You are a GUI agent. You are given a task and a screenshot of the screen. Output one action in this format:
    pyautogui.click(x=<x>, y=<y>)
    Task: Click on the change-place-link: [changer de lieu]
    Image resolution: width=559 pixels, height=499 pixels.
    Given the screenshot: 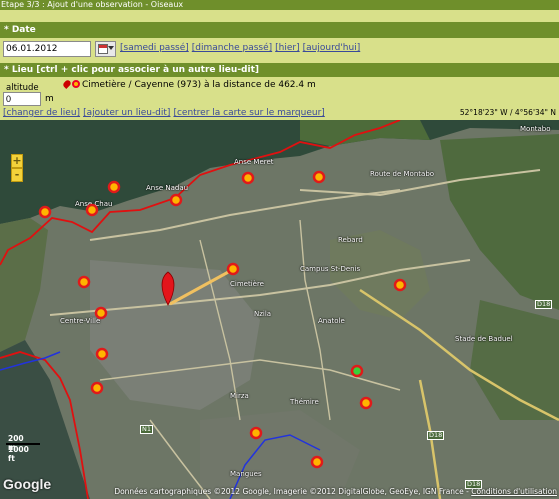 What is the action you would take?
    pyautogui.click(x=41, y=113)
    